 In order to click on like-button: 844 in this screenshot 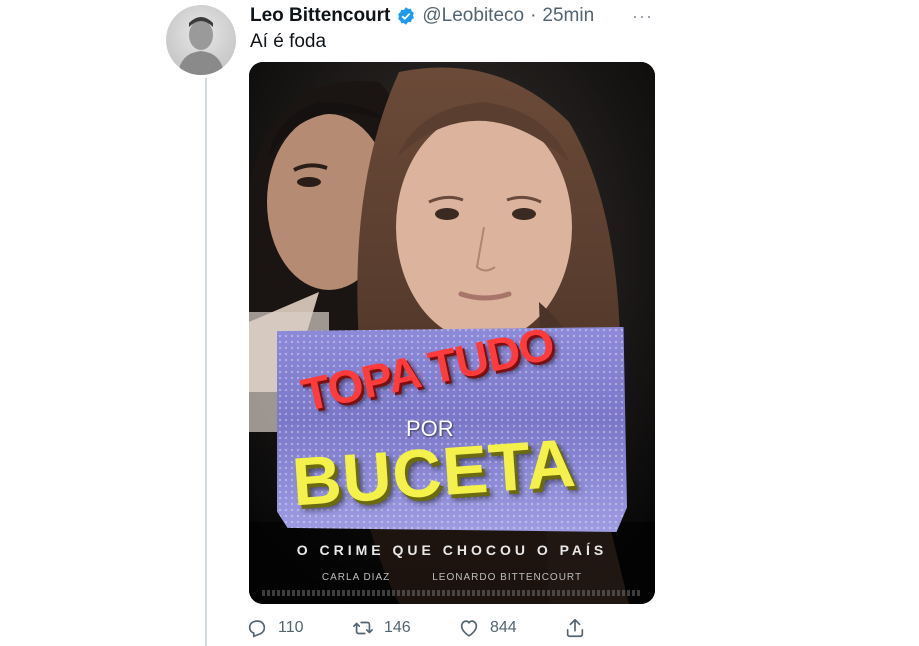, I will do `click(511, 628)`.